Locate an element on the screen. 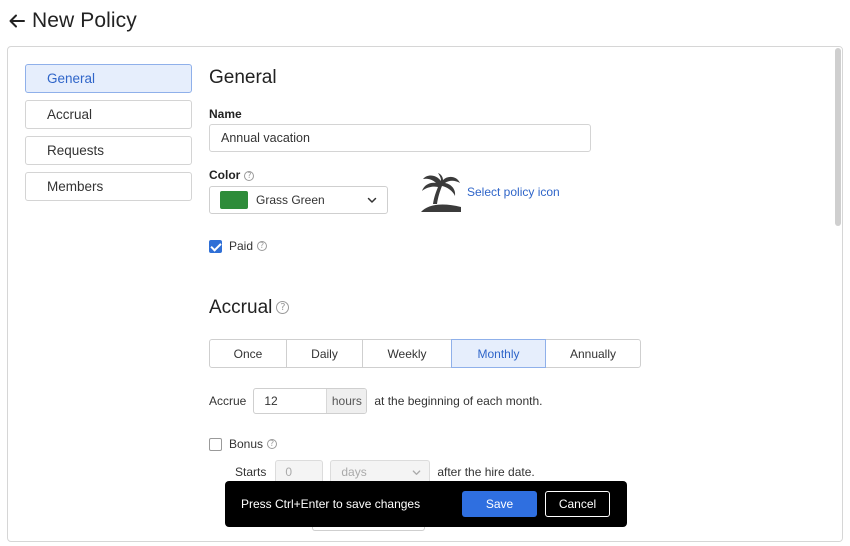 This screenshot has height=546, width=850. color-swatch is located at coordinates (234, 200).